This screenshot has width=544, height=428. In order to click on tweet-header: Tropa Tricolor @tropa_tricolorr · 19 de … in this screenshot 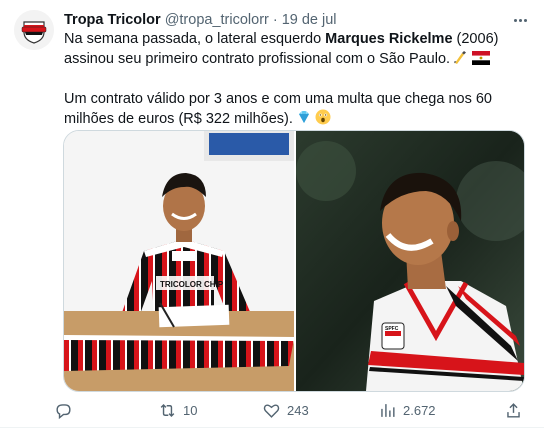, I will do `click(299, 20)`.